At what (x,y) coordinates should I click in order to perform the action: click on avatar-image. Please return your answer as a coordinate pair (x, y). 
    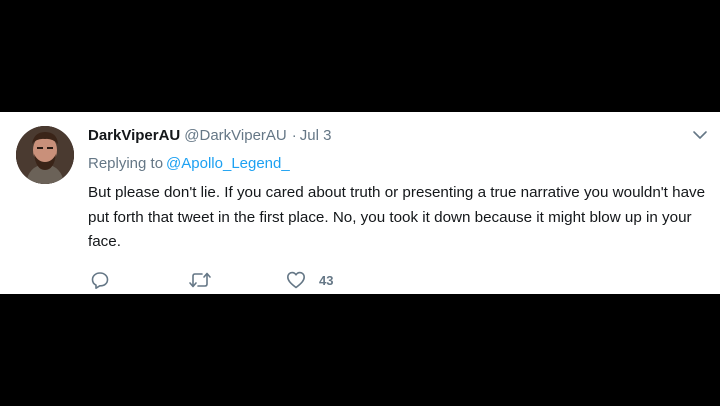
    Looking at the image, I should click on (45, 155).